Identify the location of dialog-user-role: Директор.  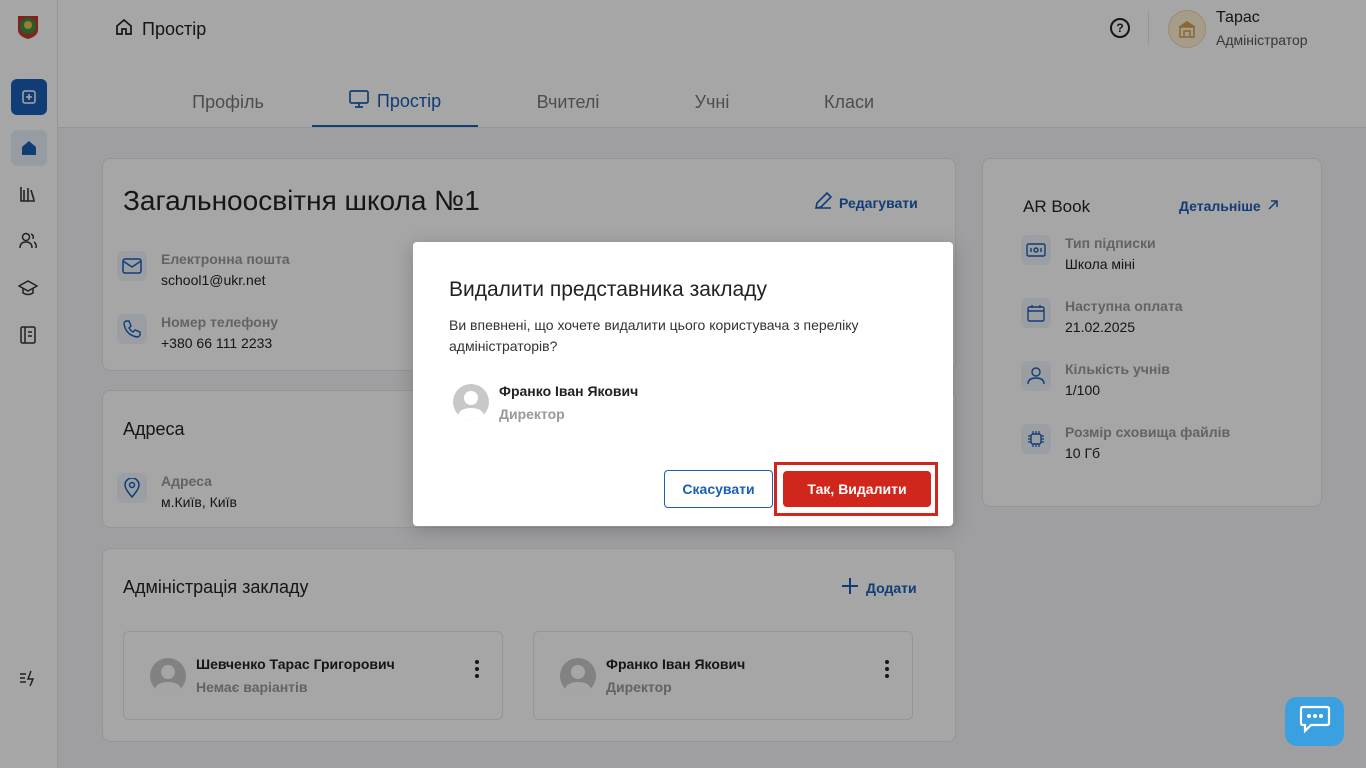
(532, 414).